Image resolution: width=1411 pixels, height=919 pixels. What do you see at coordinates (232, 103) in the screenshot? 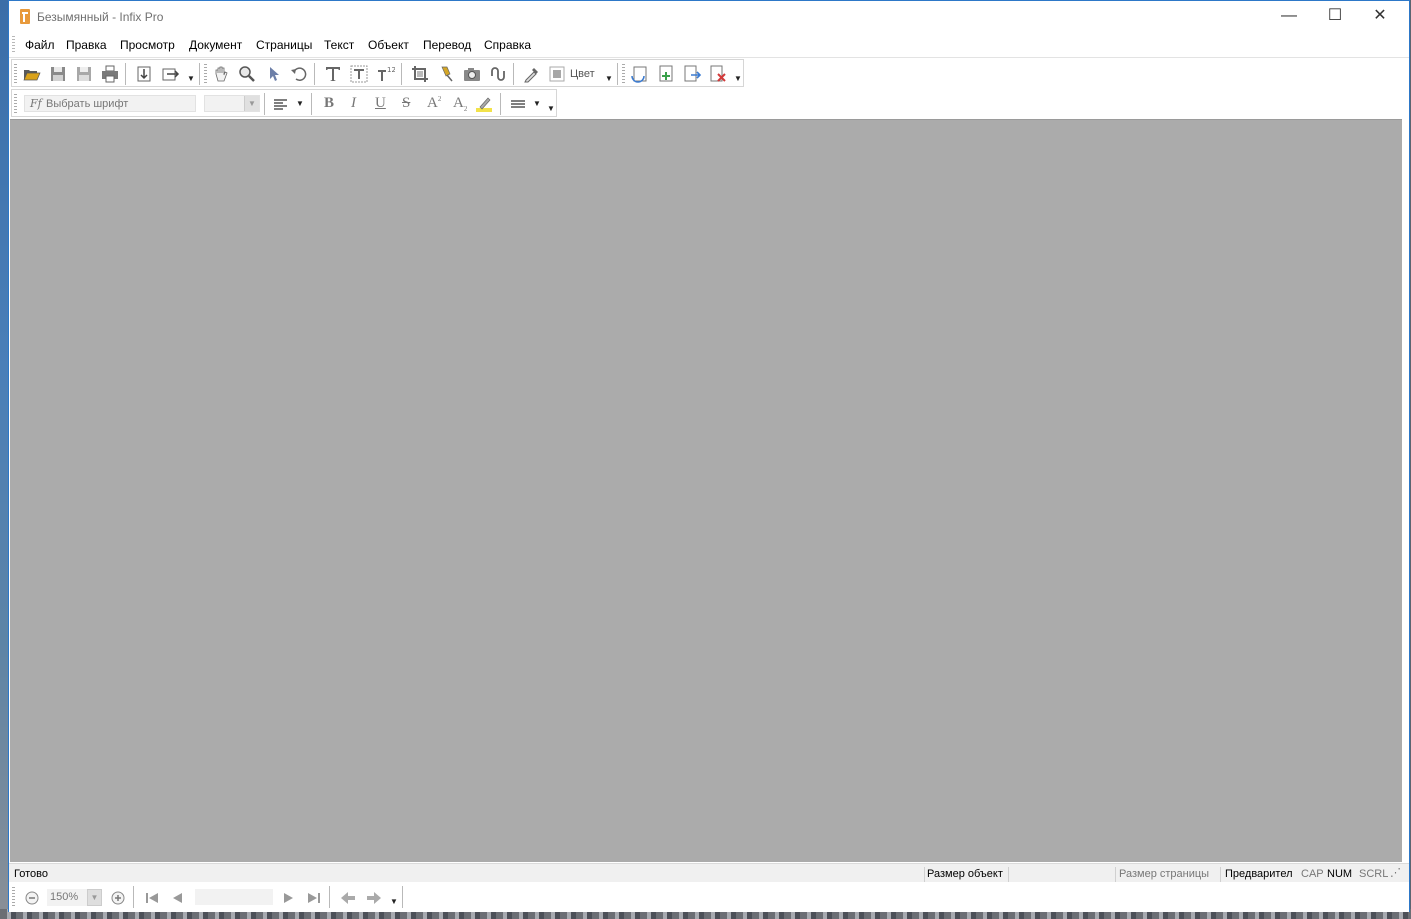
I see `font-size-select: ▼` at bounding box center [232, 103].